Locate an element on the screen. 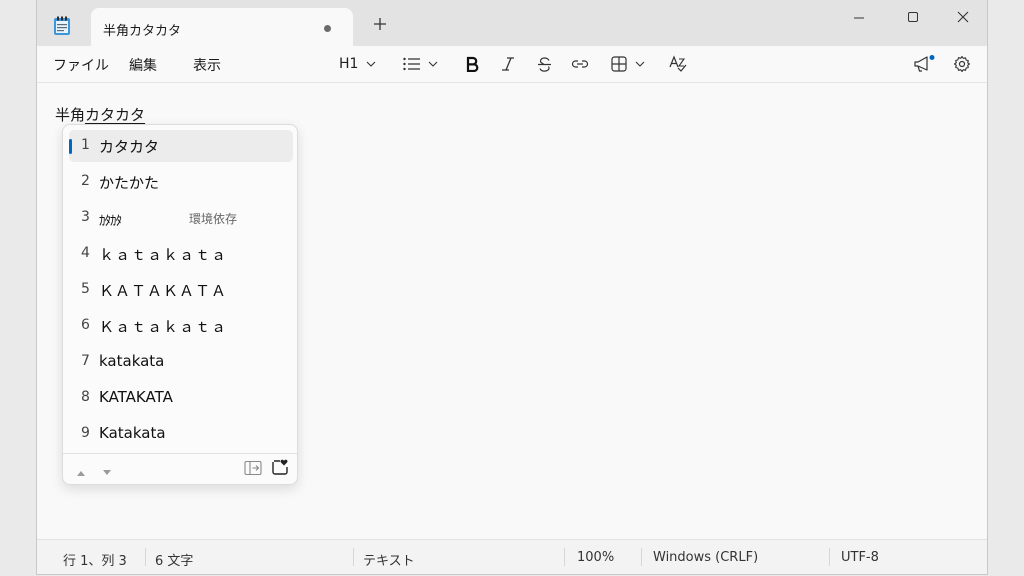 This screenshot has height=576, width=1024. table-icon is located at coordinates (619, 64).